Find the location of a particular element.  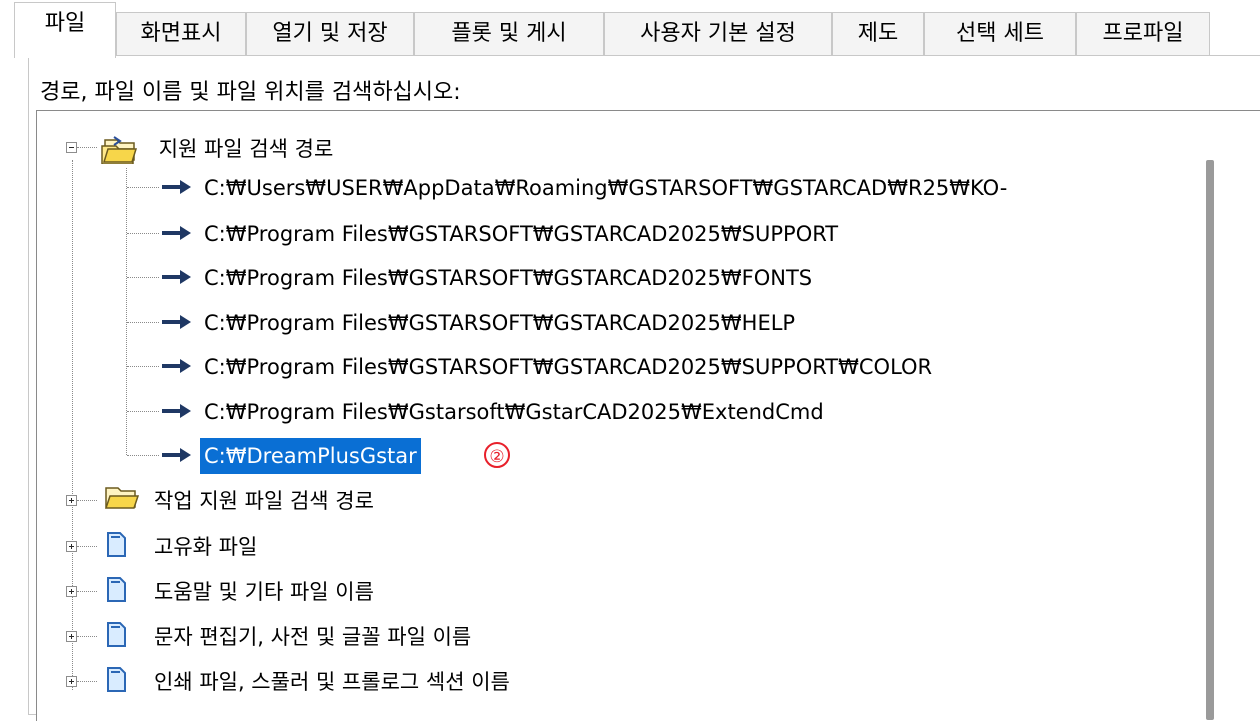

collapse-toggle-icon is located at coordinates (71, 147).